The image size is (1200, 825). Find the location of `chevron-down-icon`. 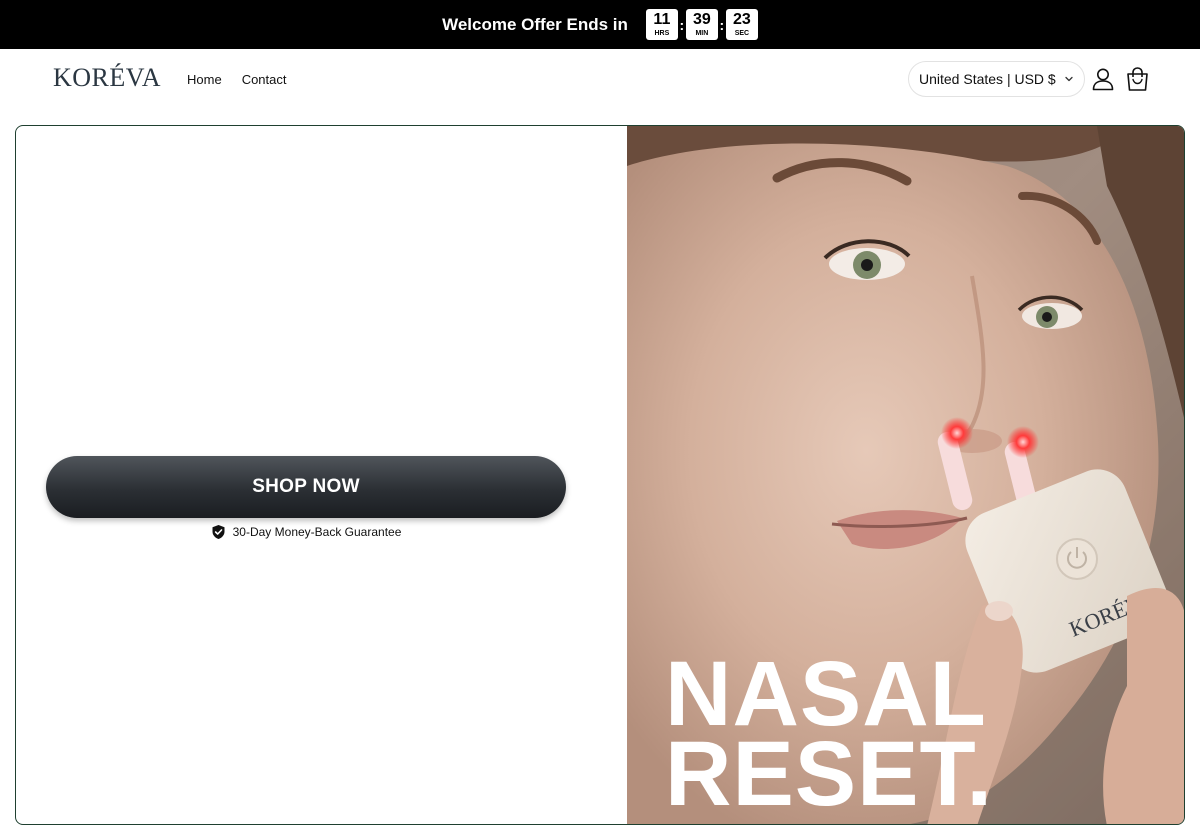

chevron-down-icon is located at coordinates (1069, 79).